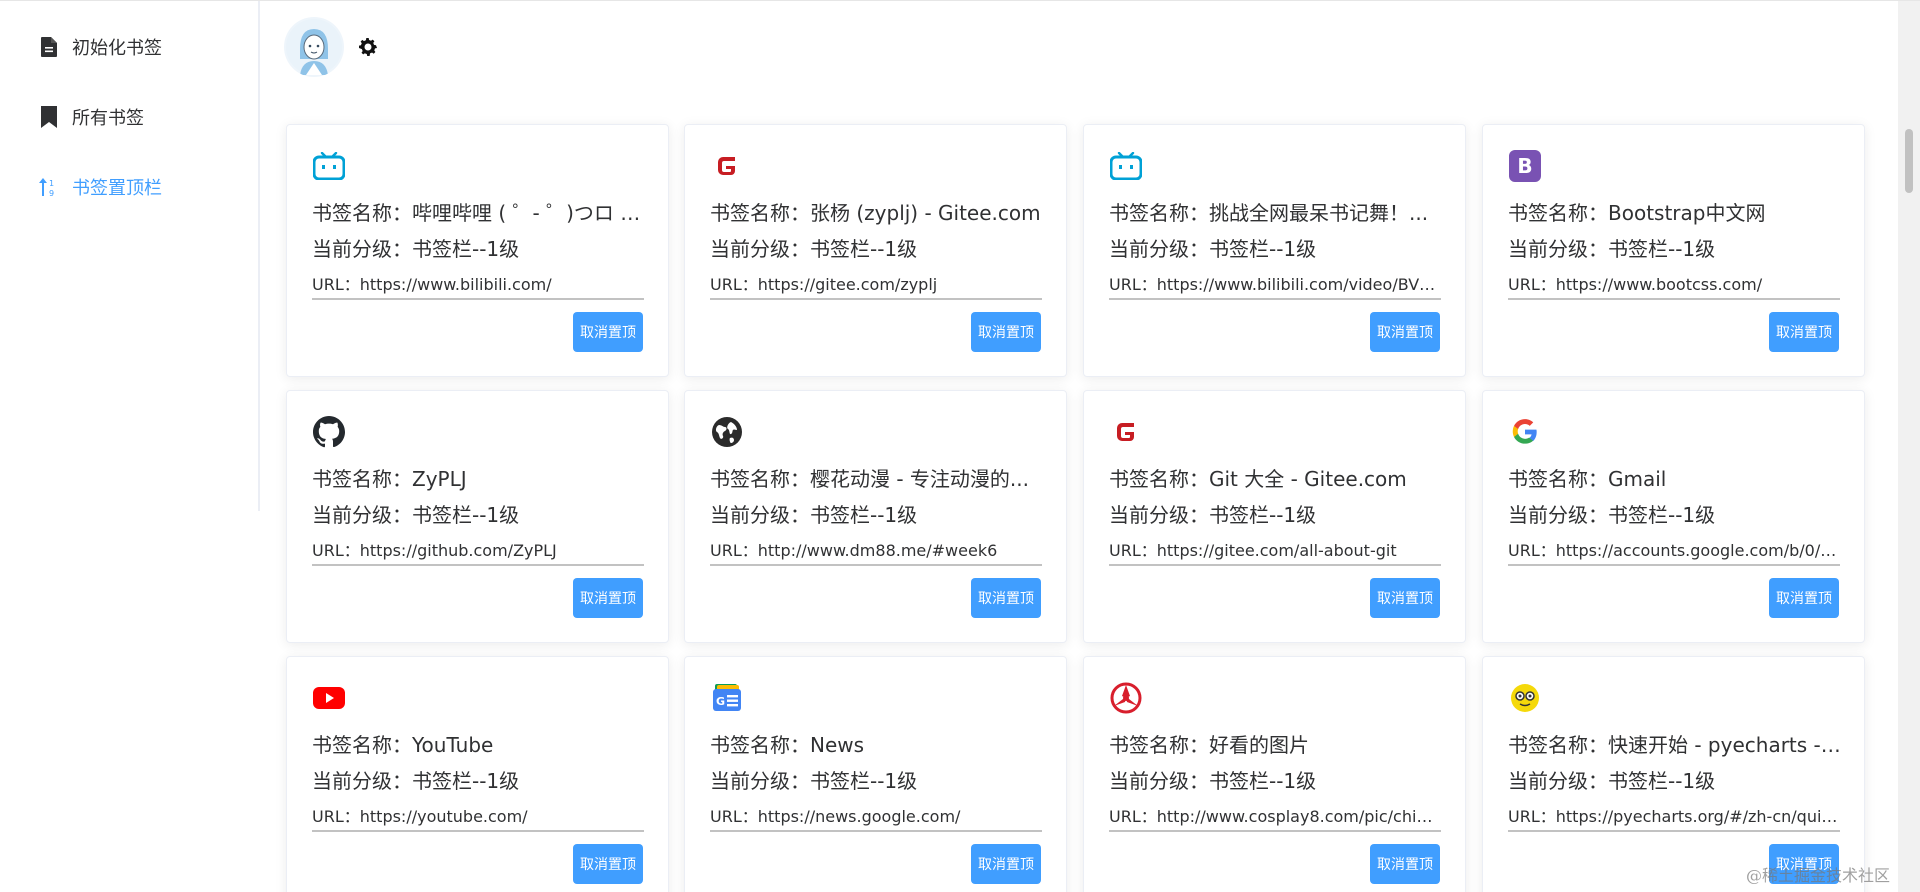 This screenshot has width=1920, height=892. Describe the element at coordinates (49, 47) in the screenshot. I see `file-icon` at that location.